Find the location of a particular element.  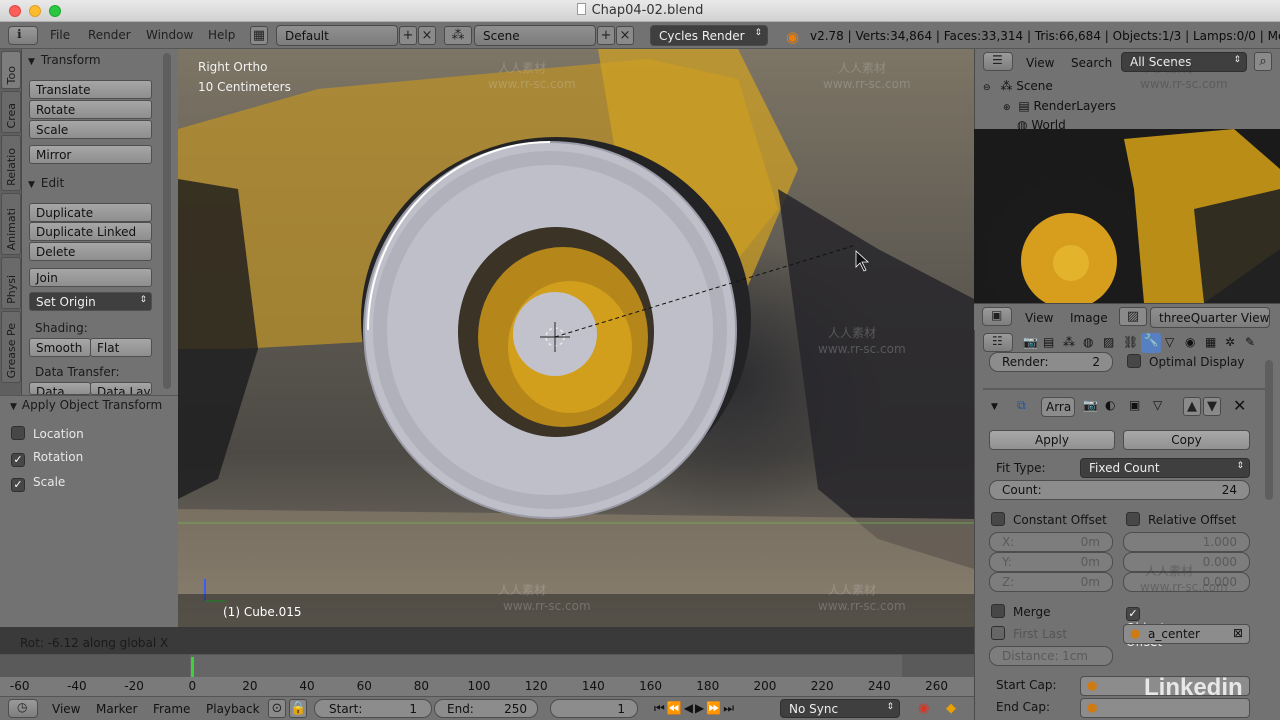

editor-type-button: ℹ is located at coordinates (23, 35).